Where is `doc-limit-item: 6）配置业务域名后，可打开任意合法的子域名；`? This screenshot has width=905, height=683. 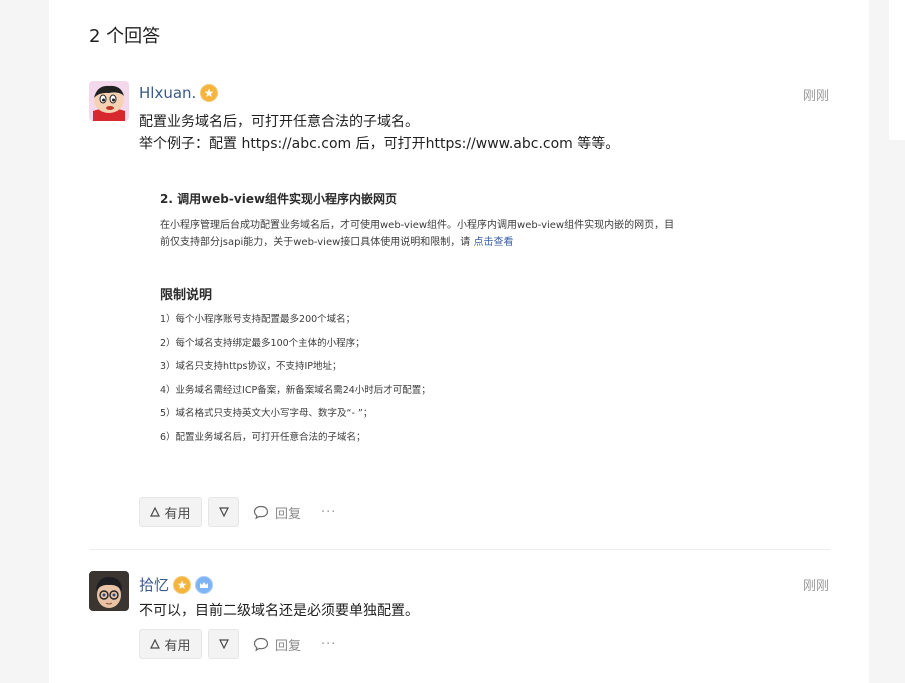 doc-limit-item: 6）配置业务域名后，可打开任意合法的子域名； is located at coordinates (263, 437).